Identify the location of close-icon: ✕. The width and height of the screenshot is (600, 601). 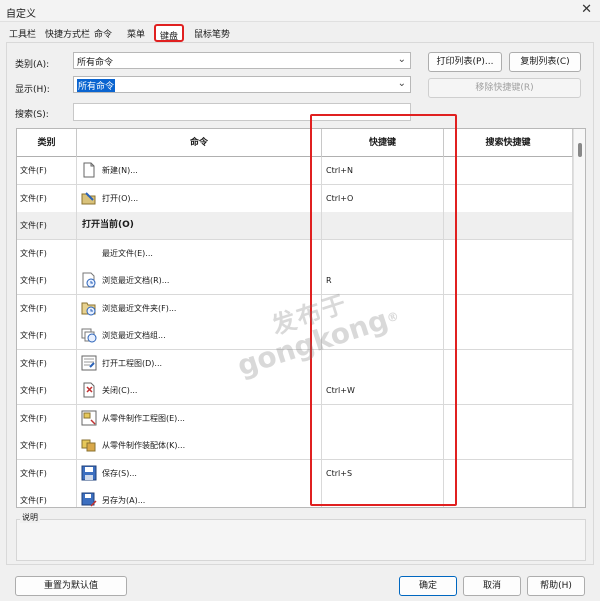
(586, 9).